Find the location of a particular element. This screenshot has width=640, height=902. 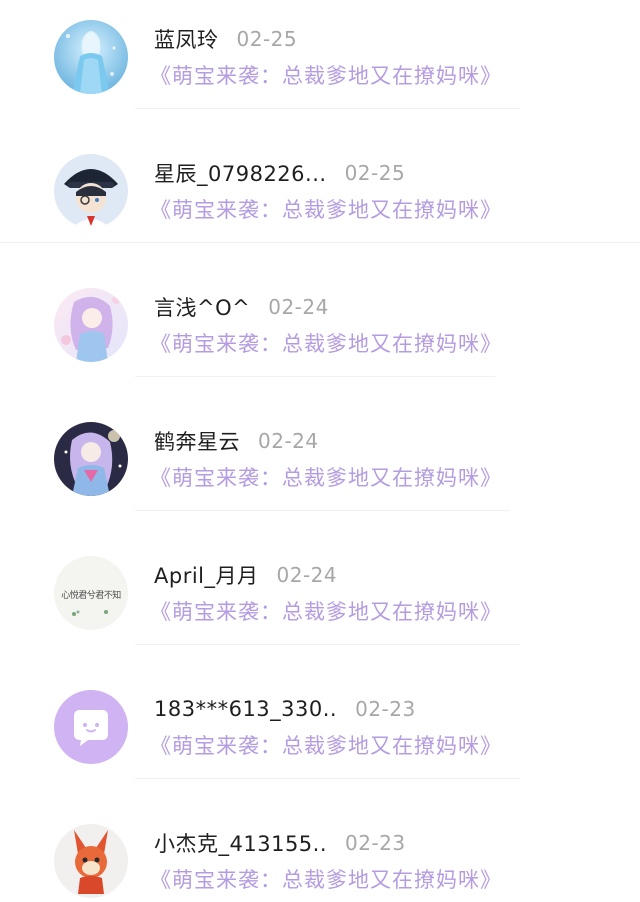

list-item: 183***613_330.. 02-23 《萌宝来袭：总裁爹地又在撩妈咪》 is located at coordinates (320, 737).